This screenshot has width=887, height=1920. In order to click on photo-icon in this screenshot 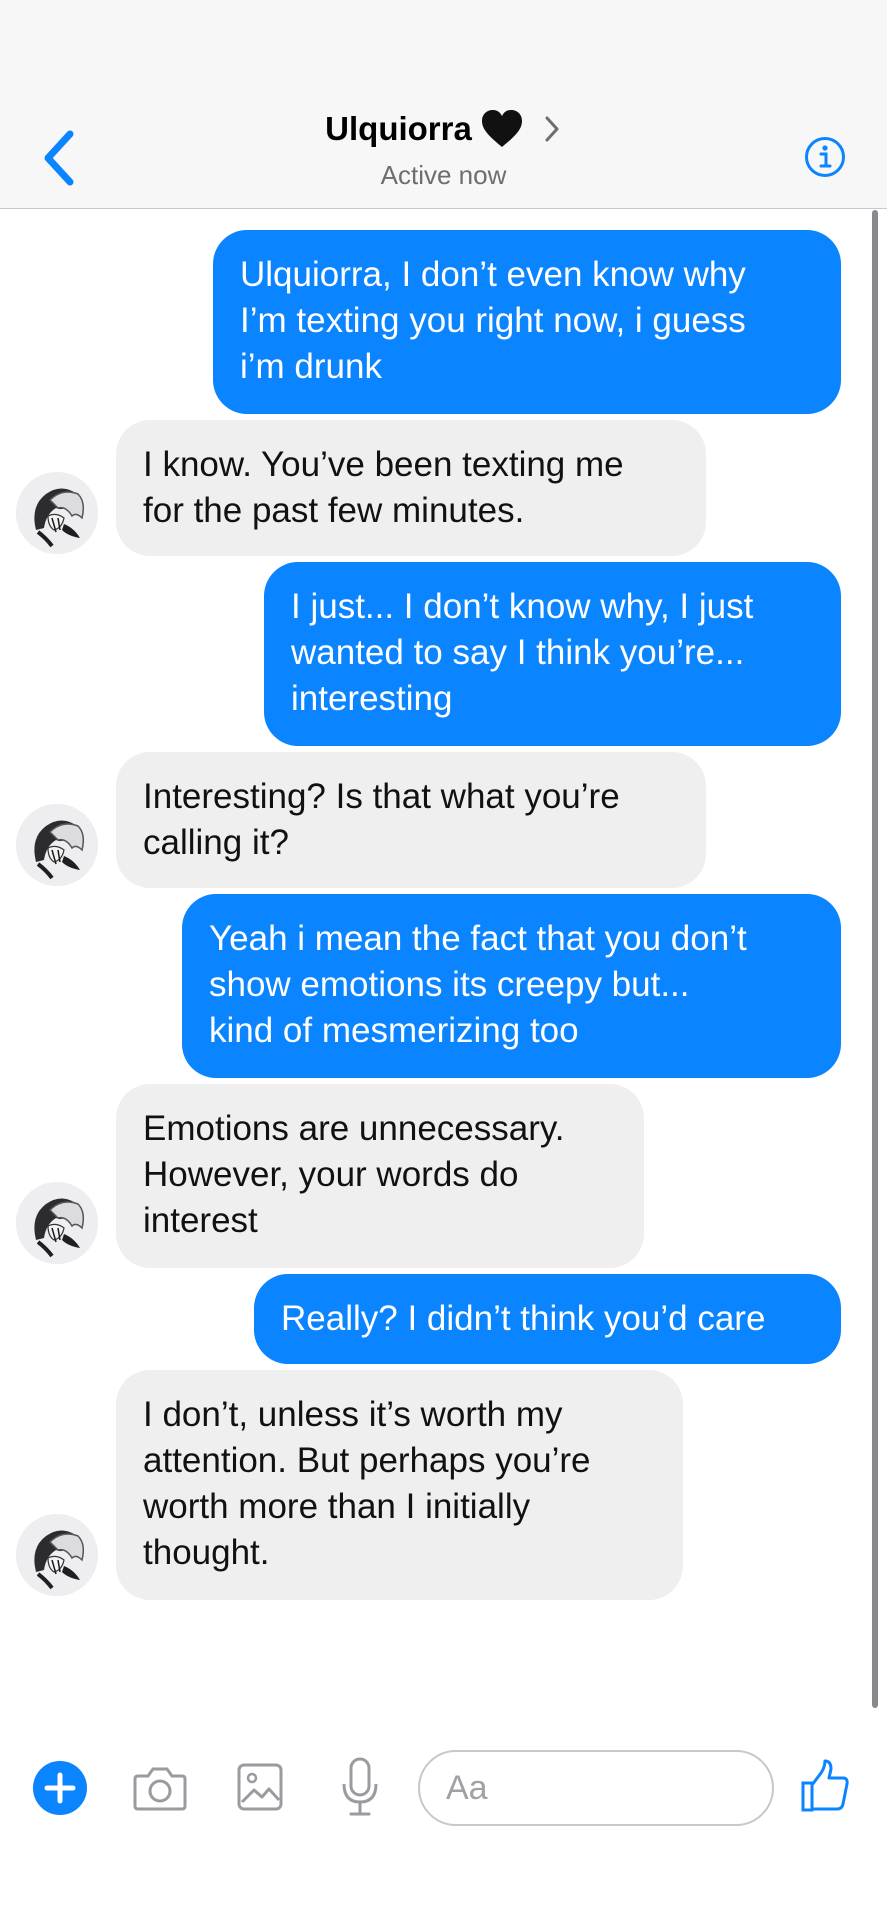, I will do `click(260, 1787)`.